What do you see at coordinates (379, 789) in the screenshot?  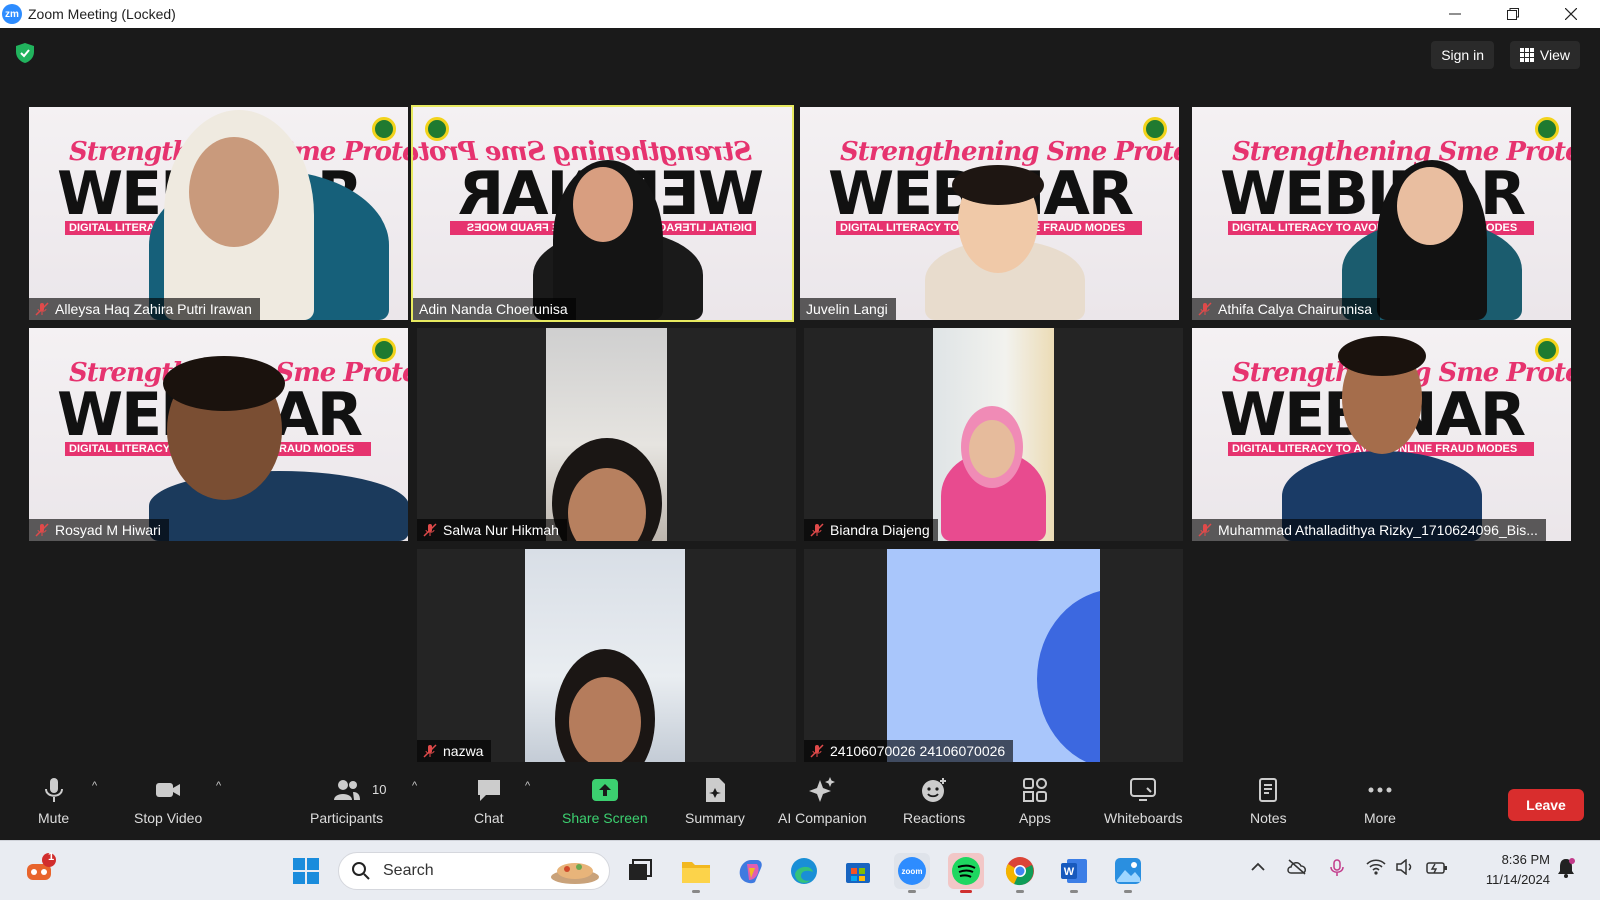 I see `participant-count: 10` at bounding box center [379, 789].